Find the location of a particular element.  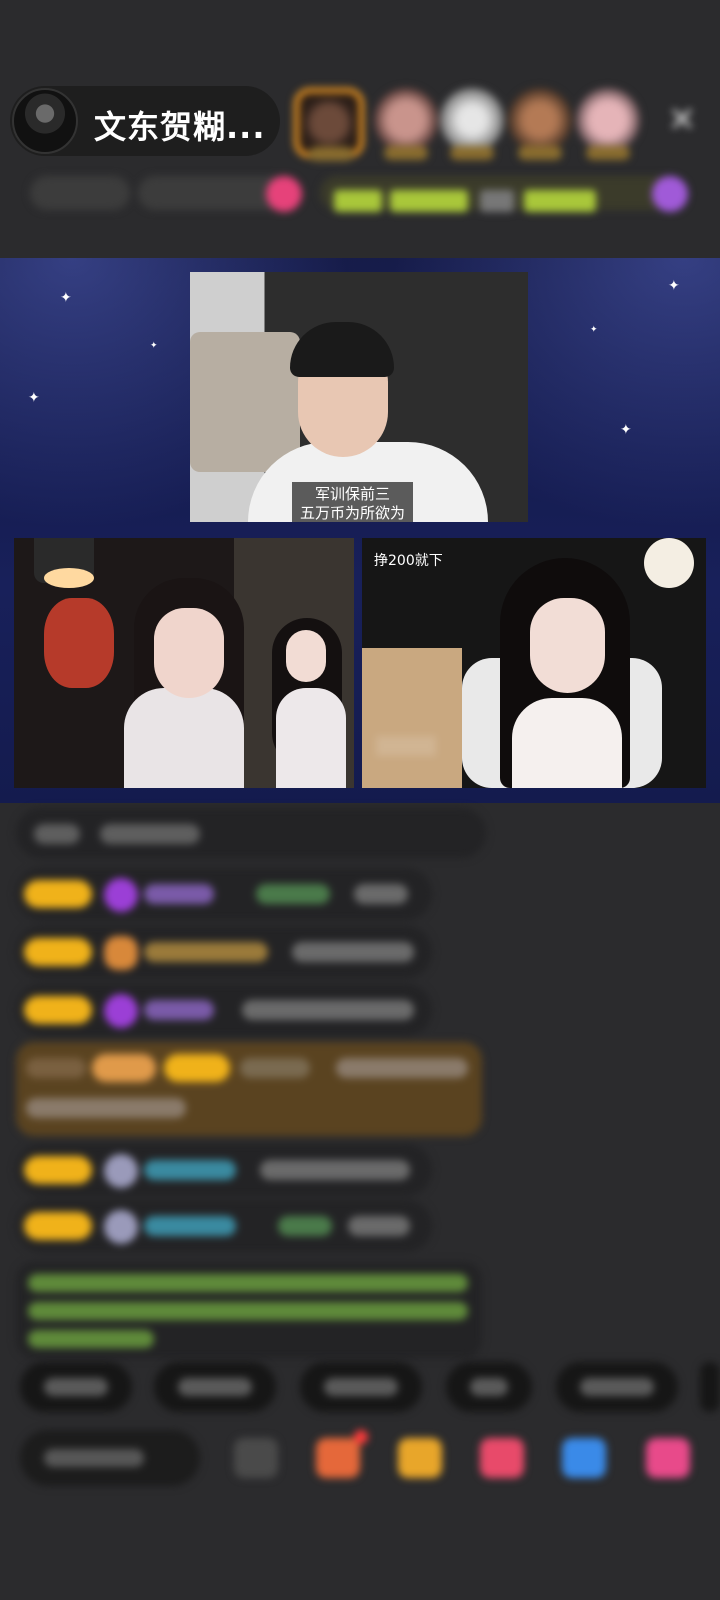

guest-tile-label: 挣200就下 is located at coordinates (408, 561).